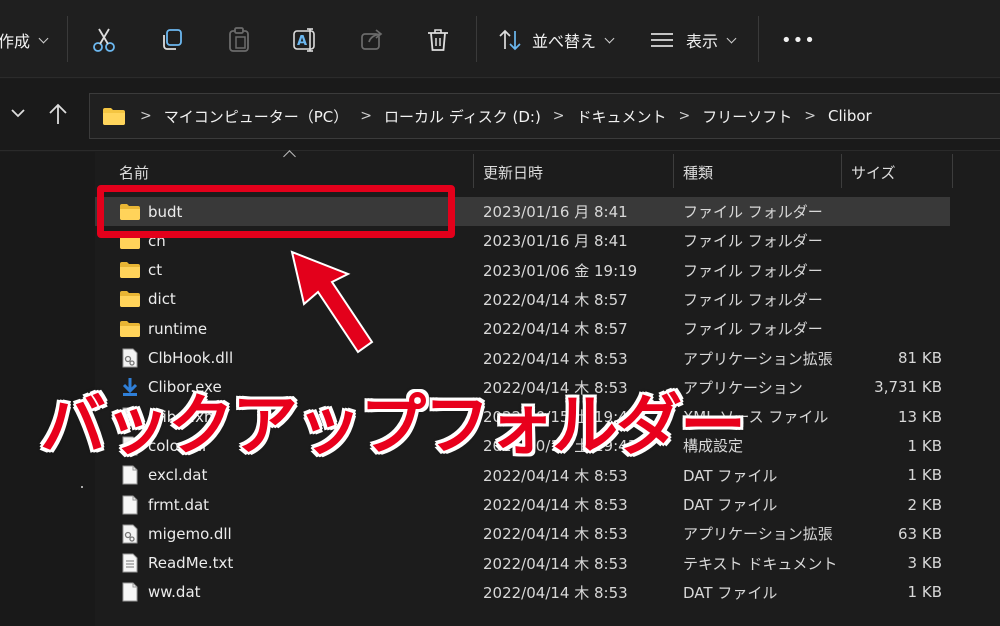 Image resolution: width=1000 pixels, height=626 pixels. I want to click on trash-icon, so click(438, 40).